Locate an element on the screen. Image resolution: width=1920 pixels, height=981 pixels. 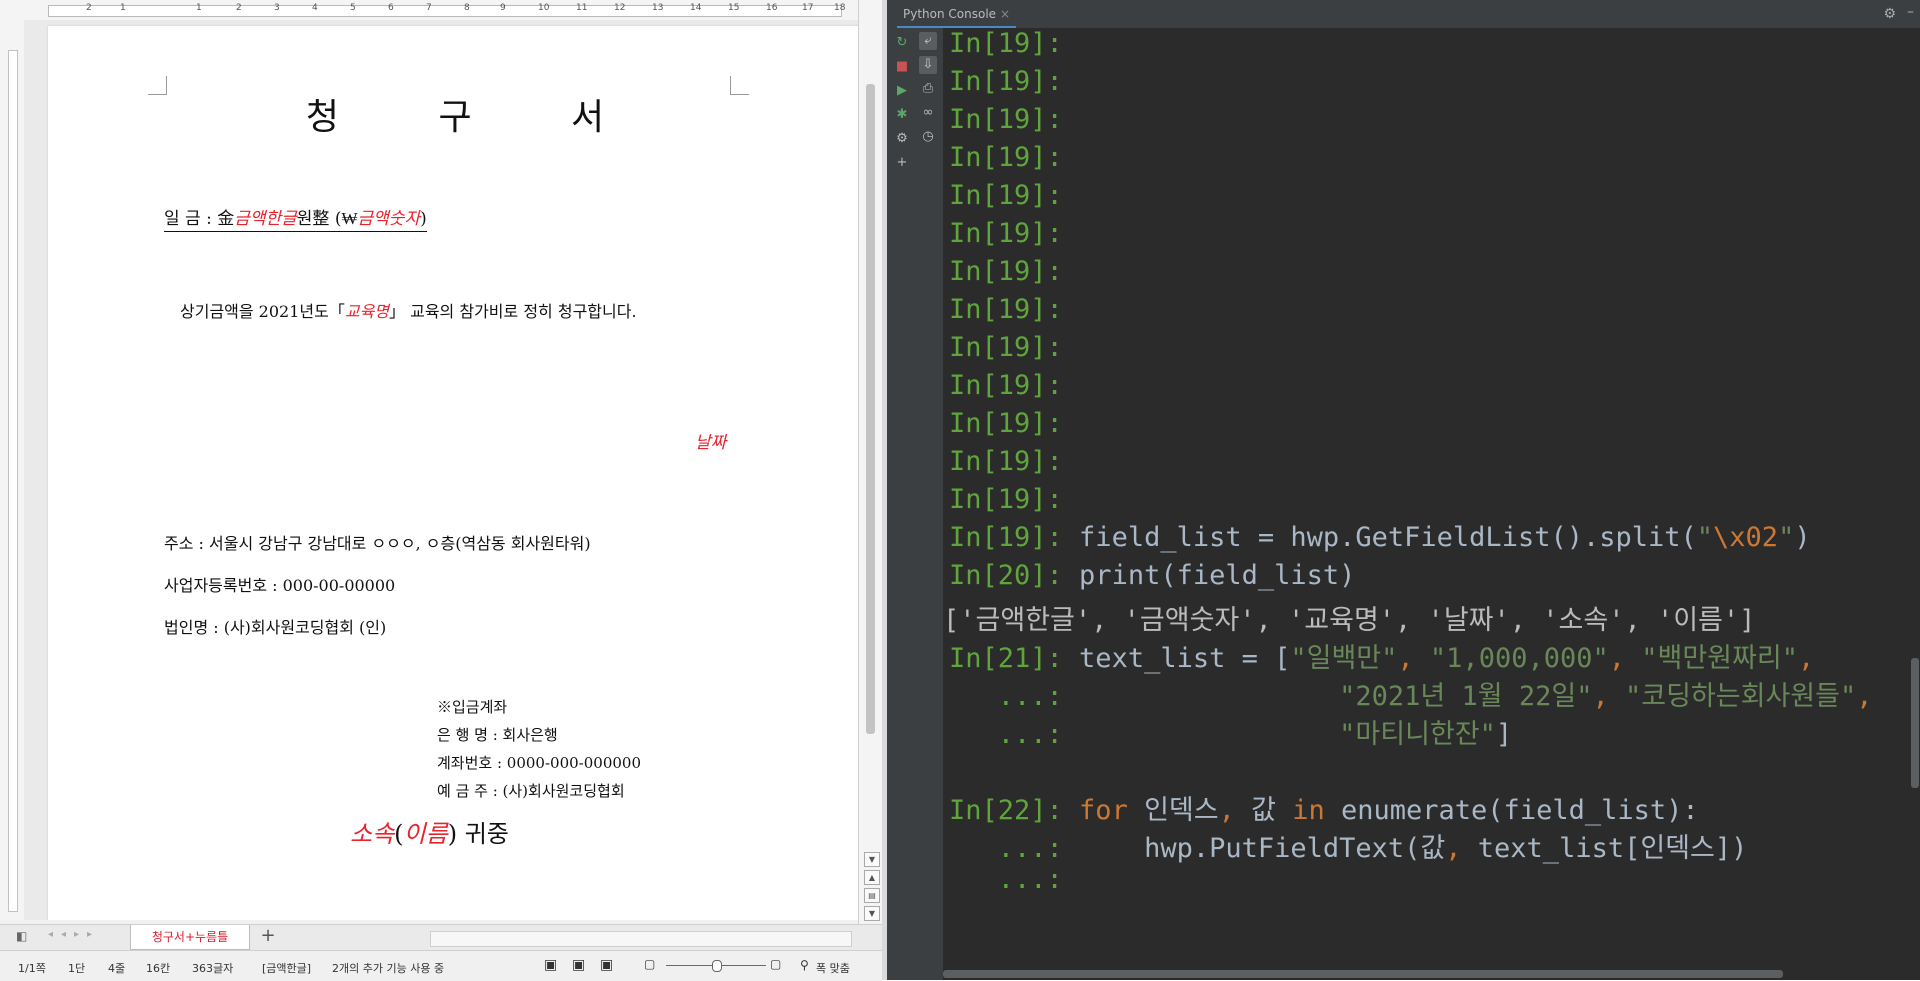
amount-line: 일 금 : 金금액한글원整 (₩금액숫자) is located at coordinates (295, 218).